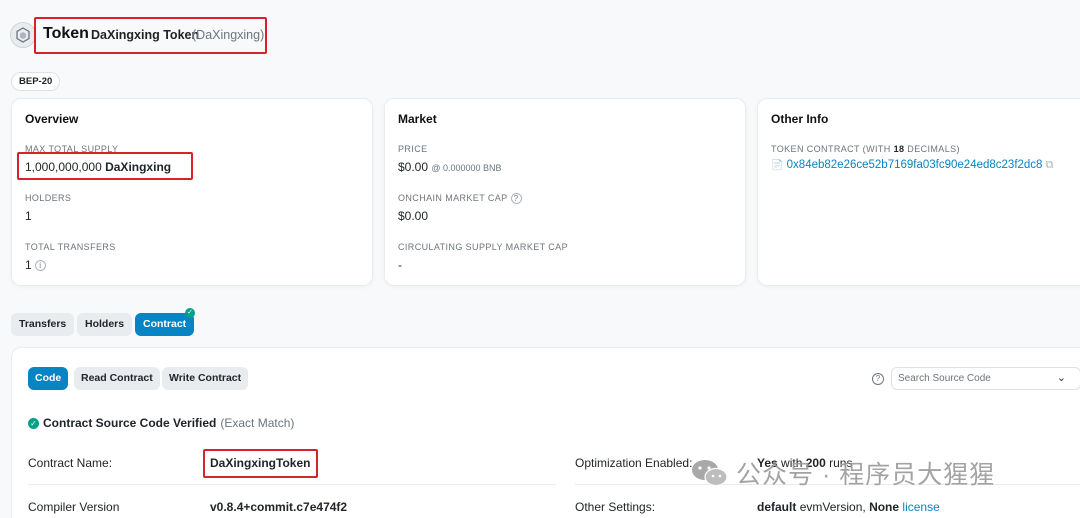  What do you see at coordinates (899, 149) in the screenshot?
I see `decimals-value: 18` at bounding box center [899, 149].